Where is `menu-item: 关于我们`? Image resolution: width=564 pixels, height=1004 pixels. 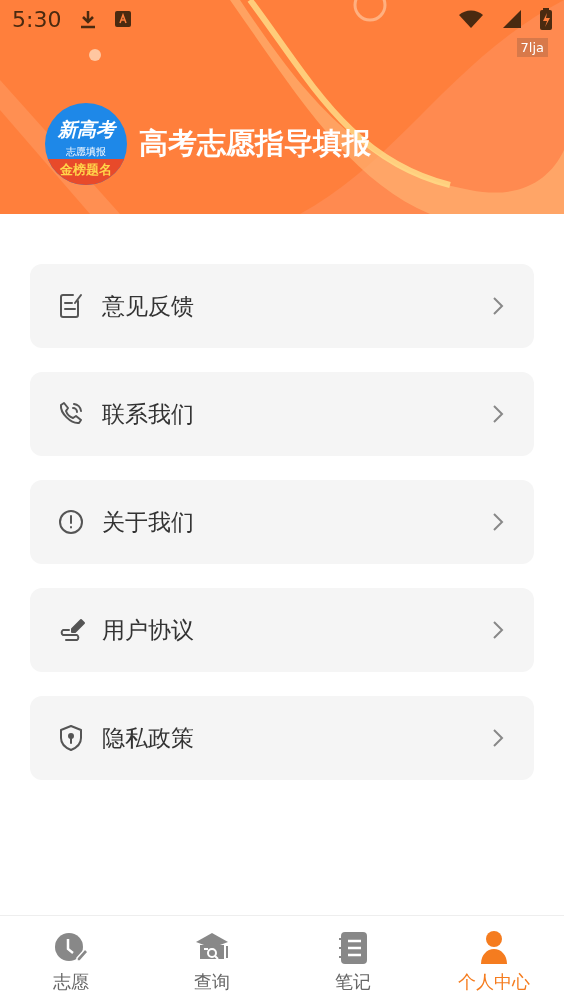 menu-item: 关于我们 is located at coordinates (282, 522).